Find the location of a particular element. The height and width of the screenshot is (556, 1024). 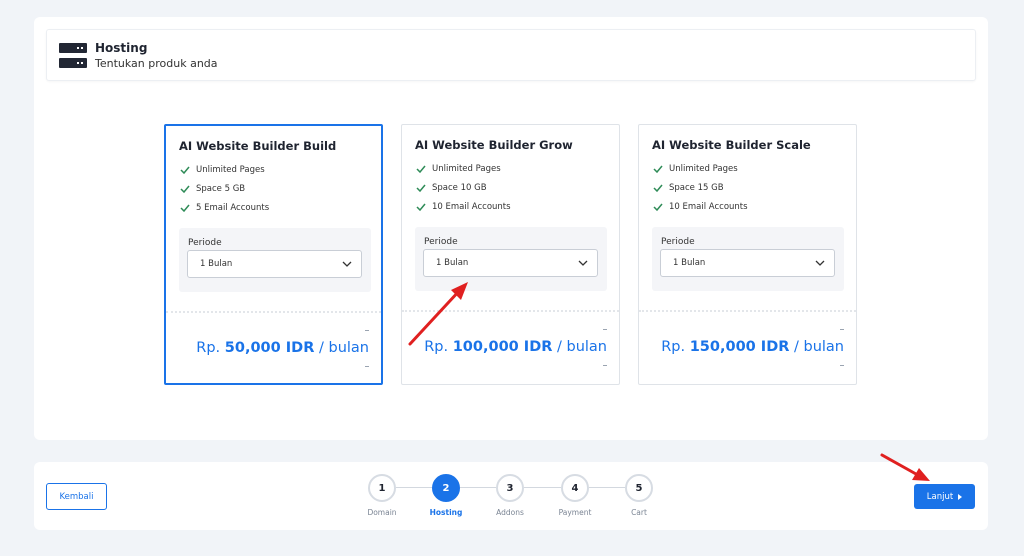

step-cart: 5 is located at coordinates (639, 488).